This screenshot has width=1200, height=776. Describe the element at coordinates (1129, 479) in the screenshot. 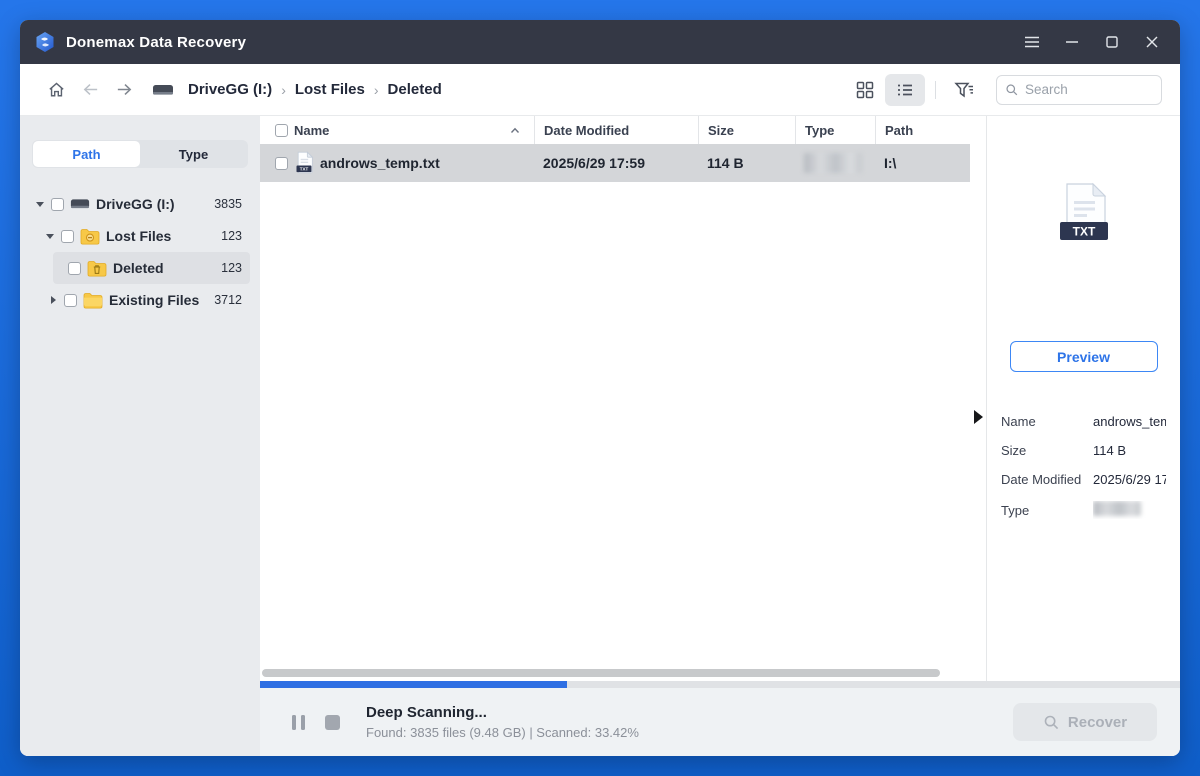

I see `detail-value-date: 2025/6/29 17:59` at that location.